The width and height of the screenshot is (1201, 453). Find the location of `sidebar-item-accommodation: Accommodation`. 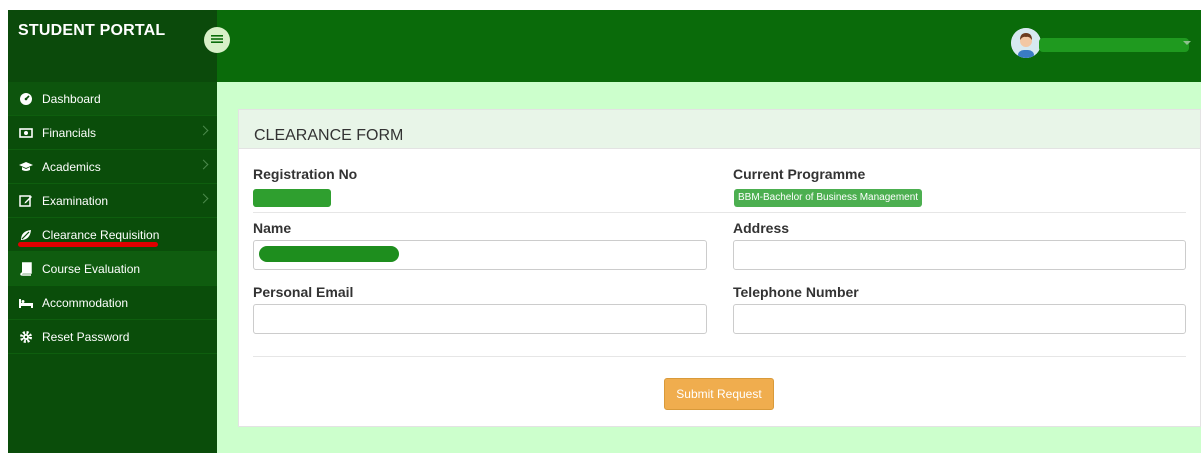

sidebar-item-accommodation: Accommodation is located at coordinates (112, 303).